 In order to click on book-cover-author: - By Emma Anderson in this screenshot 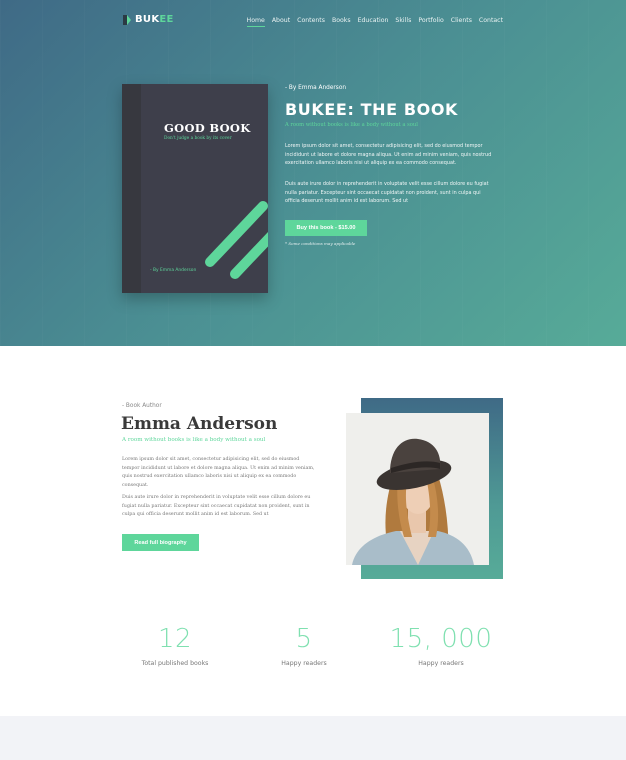, I will do `click(173, 270)`.